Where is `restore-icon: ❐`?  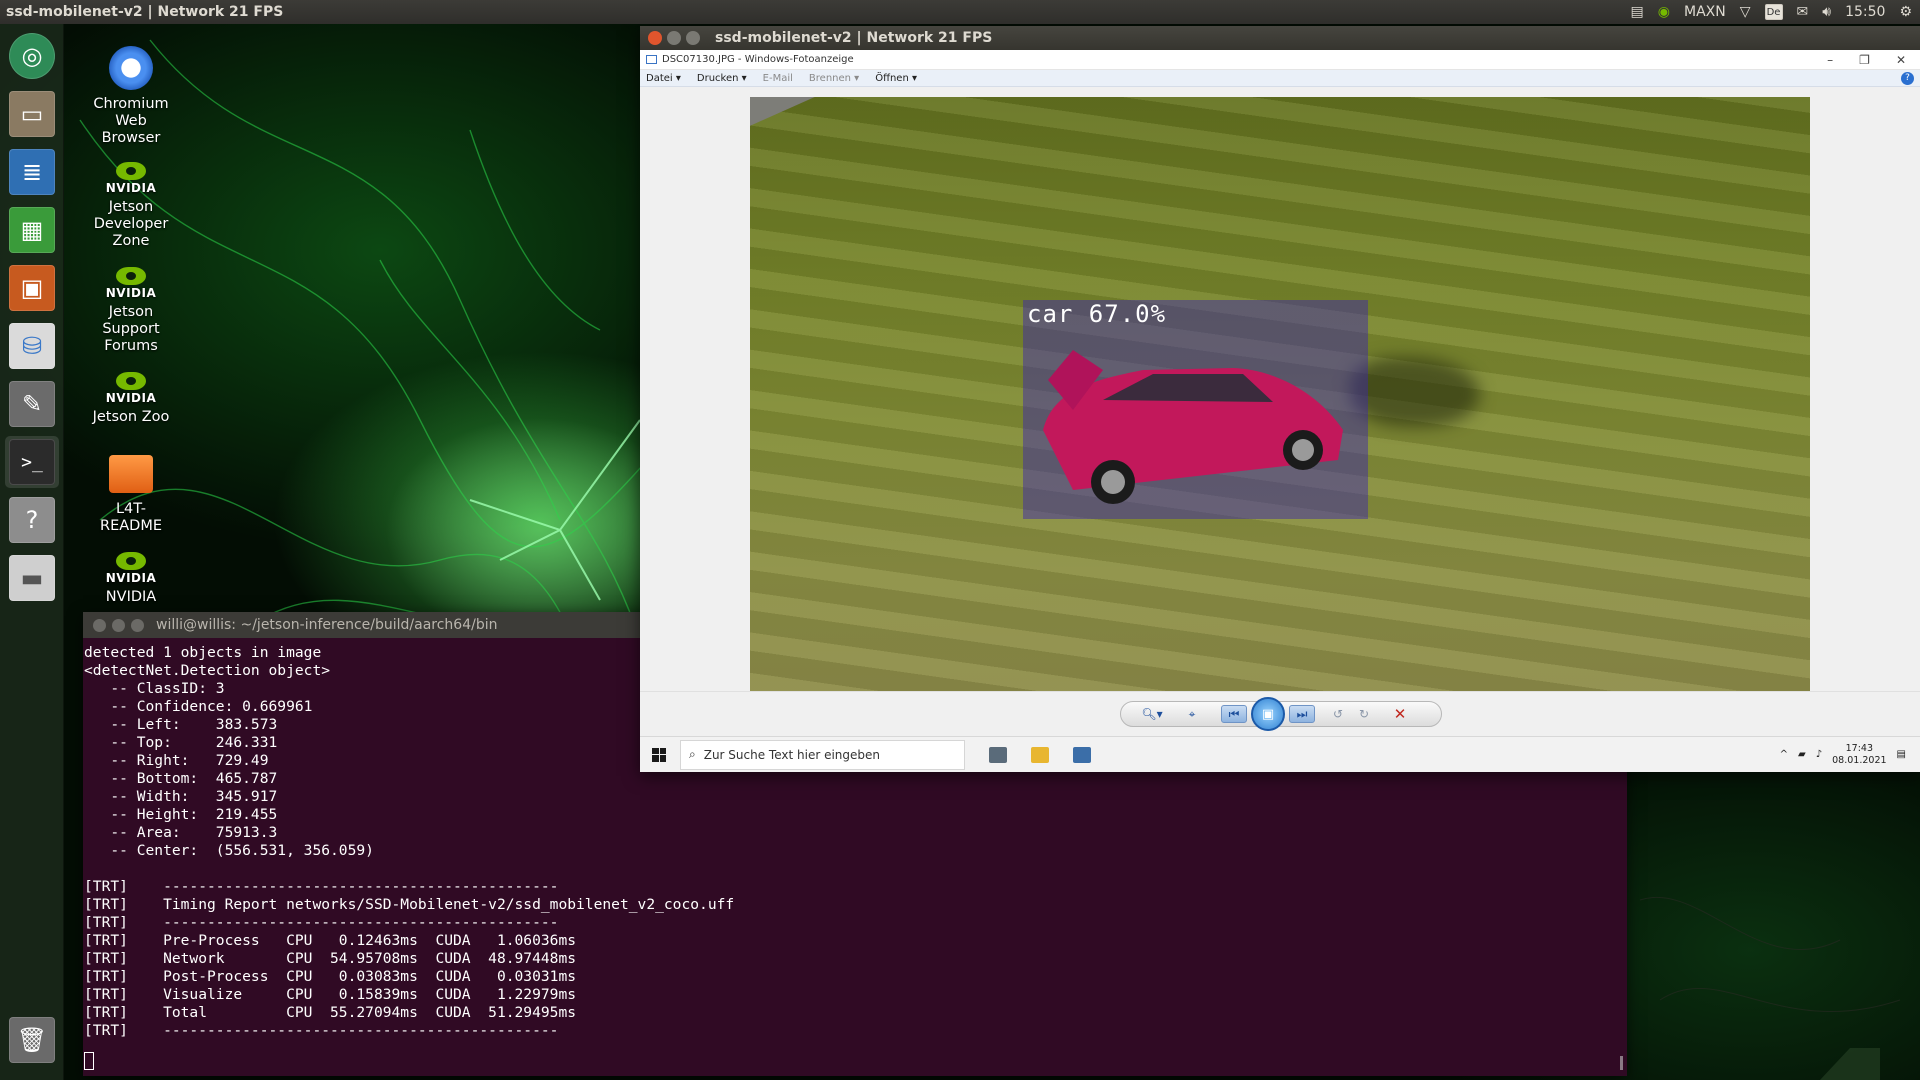
restore-icon: ❐ is located at coordinates (1864, 59).